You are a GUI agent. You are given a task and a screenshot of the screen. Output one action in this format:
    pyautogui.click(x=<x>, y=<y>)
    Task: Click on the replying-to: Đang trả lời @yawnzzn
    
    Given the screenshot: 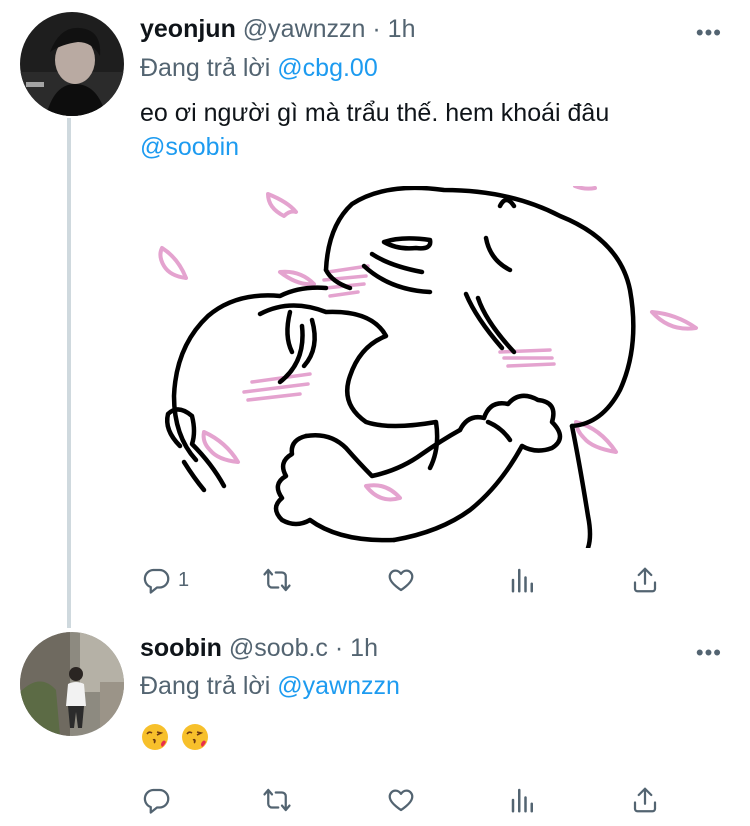 What is the action you would take?
    pyautogui.click(x=270, y=686)
    